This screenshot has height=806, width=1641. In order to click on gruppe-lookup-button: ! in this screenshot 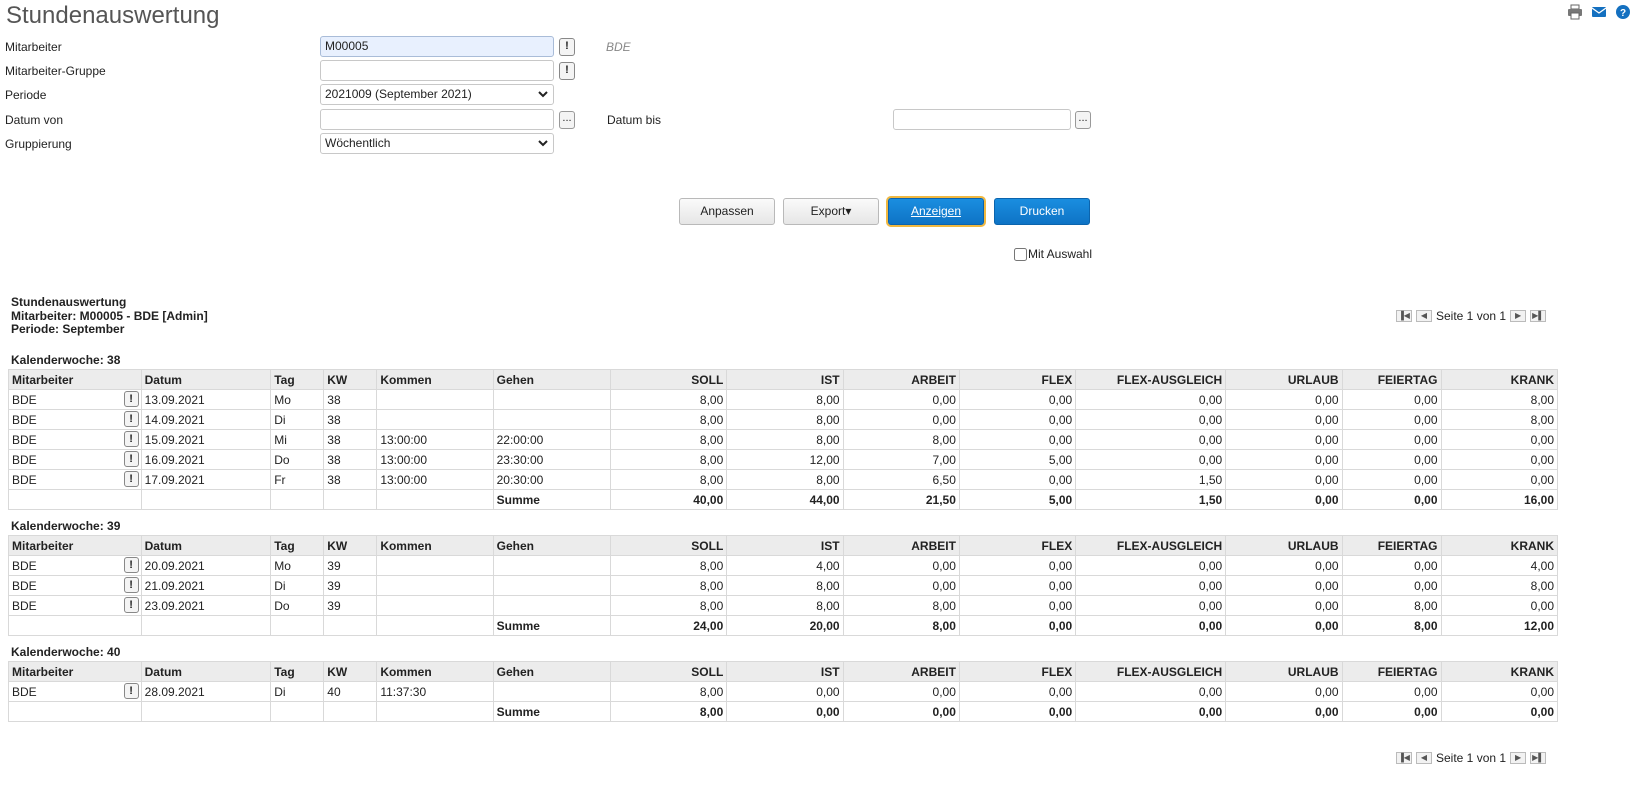, I will do `click(567, 71)`.